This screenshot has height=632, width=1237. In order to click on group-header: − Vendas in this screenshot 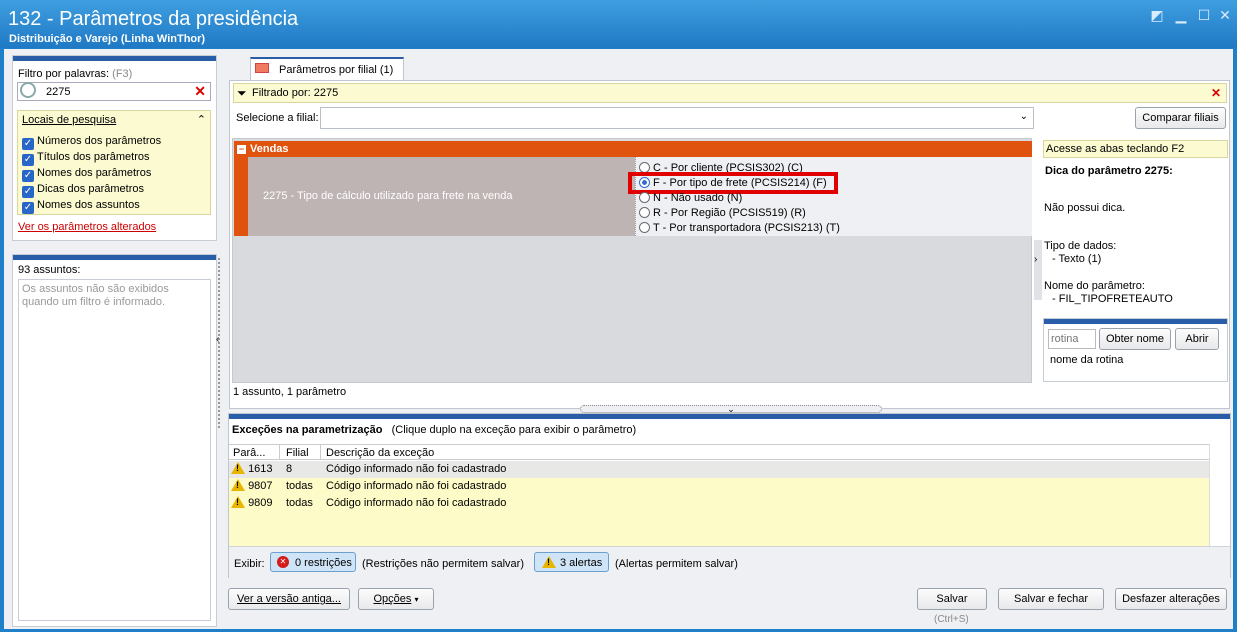, I will do `click(633, 149)`.